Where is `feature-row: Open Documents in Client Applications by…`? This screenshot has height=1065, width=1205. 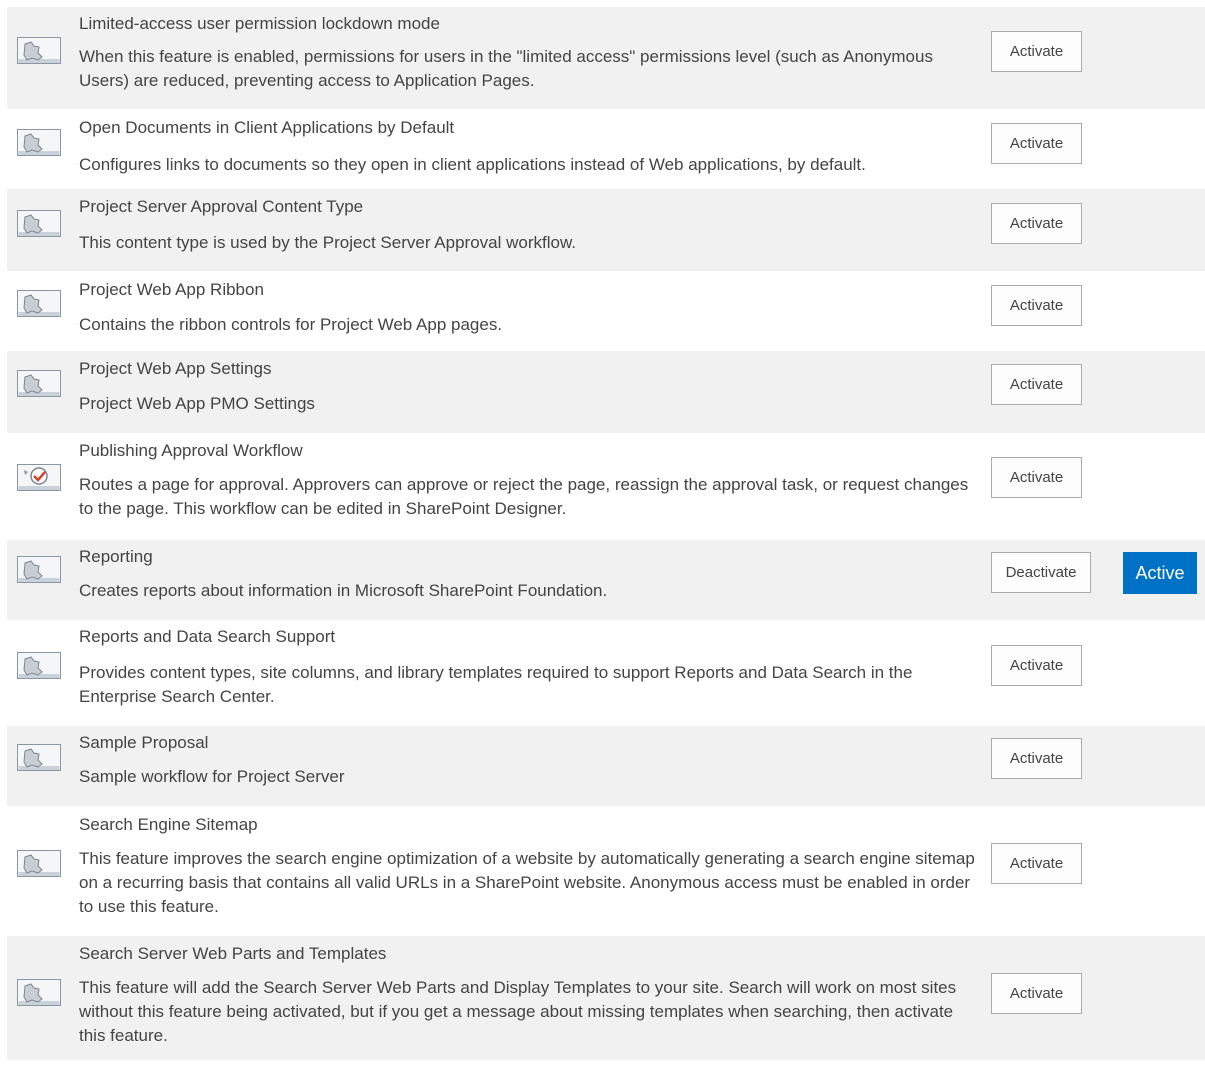 feature-row: Open Documents in Client Applications by… is located at coordinates (606, 149).